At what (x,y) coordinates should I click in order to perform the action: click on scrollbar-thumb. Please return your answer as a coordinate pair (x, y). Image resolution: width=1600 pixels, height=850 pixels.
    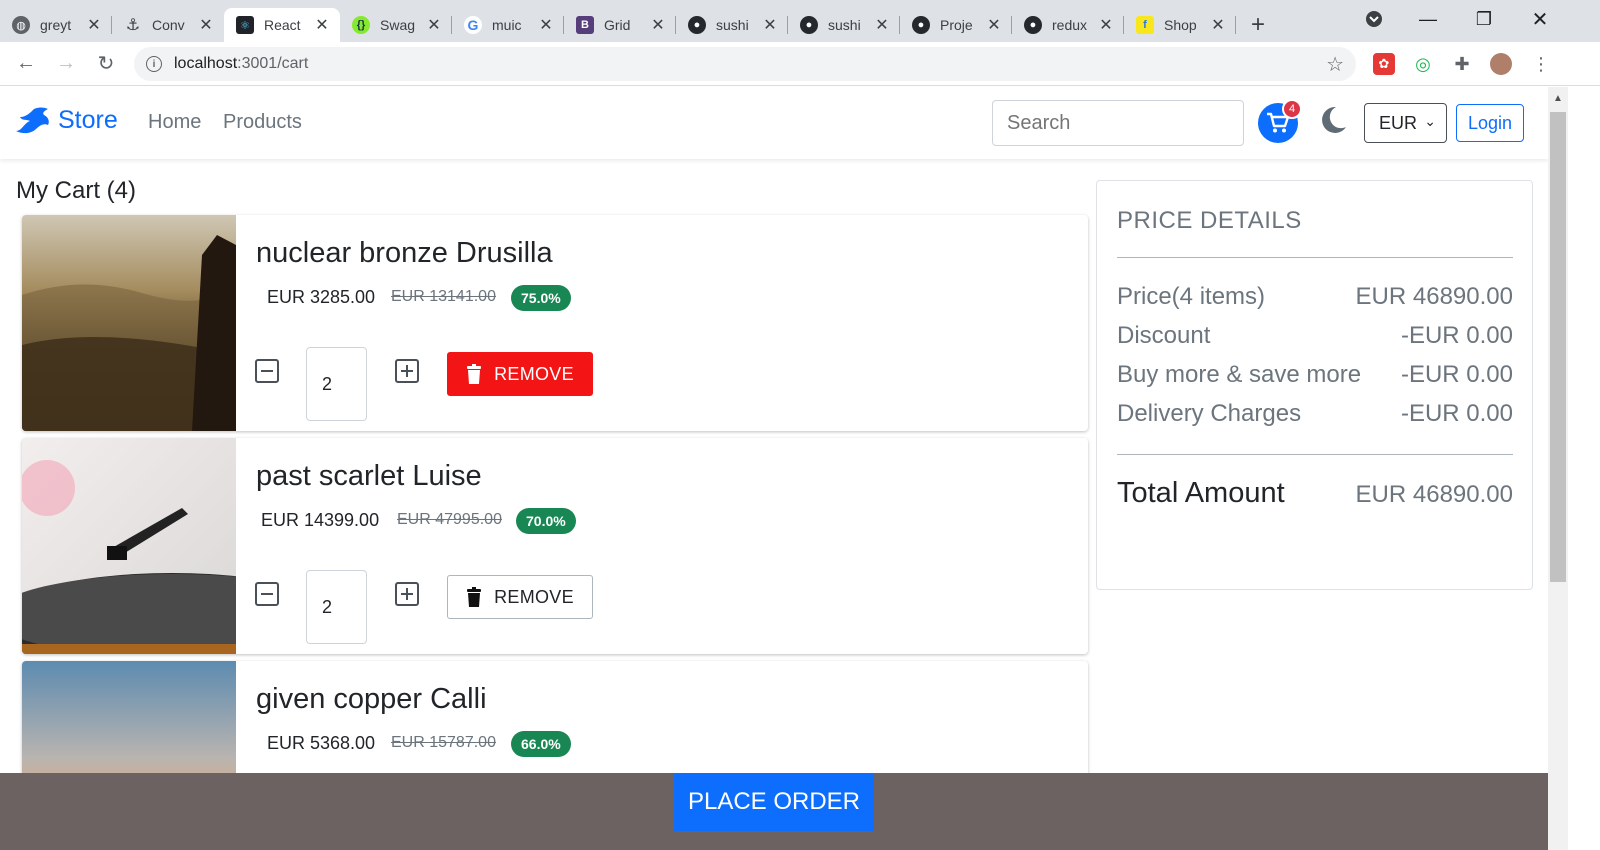
    Looking at the image, I should click on (1558, 347).